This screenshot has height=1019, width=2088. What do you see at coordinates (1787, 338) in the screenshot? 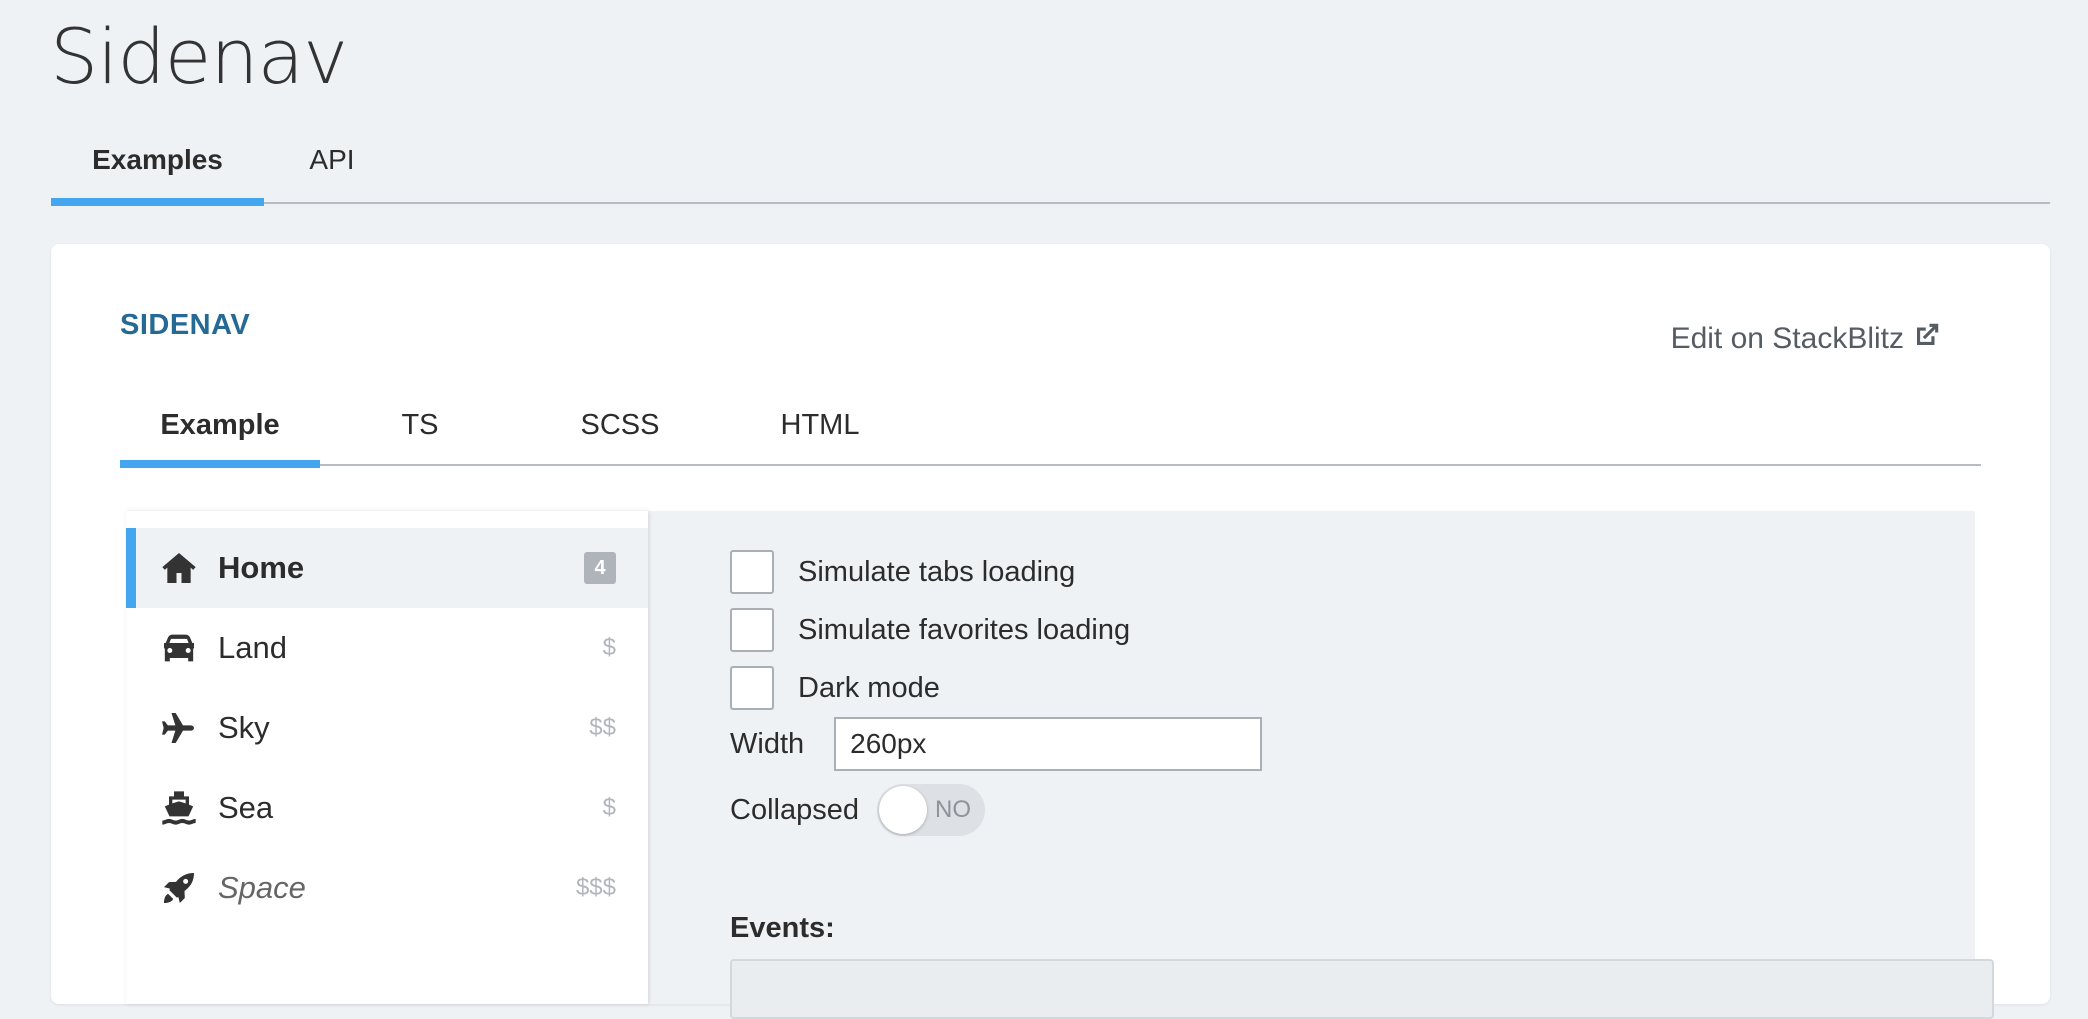
I see `edit-link-label: Edit on StackBlitz` at bounding box center [1787, 338].